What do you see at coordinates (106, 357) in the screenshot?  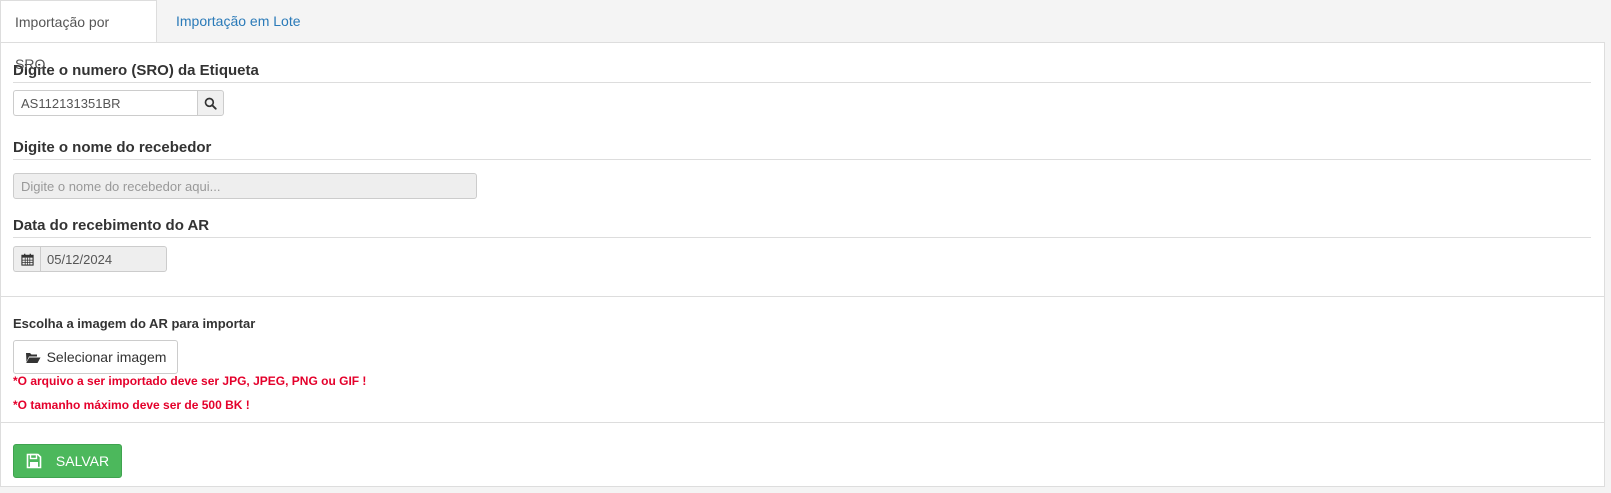 I see `select-image-label: Selecionar imagem` at bounding box center [106, 357].